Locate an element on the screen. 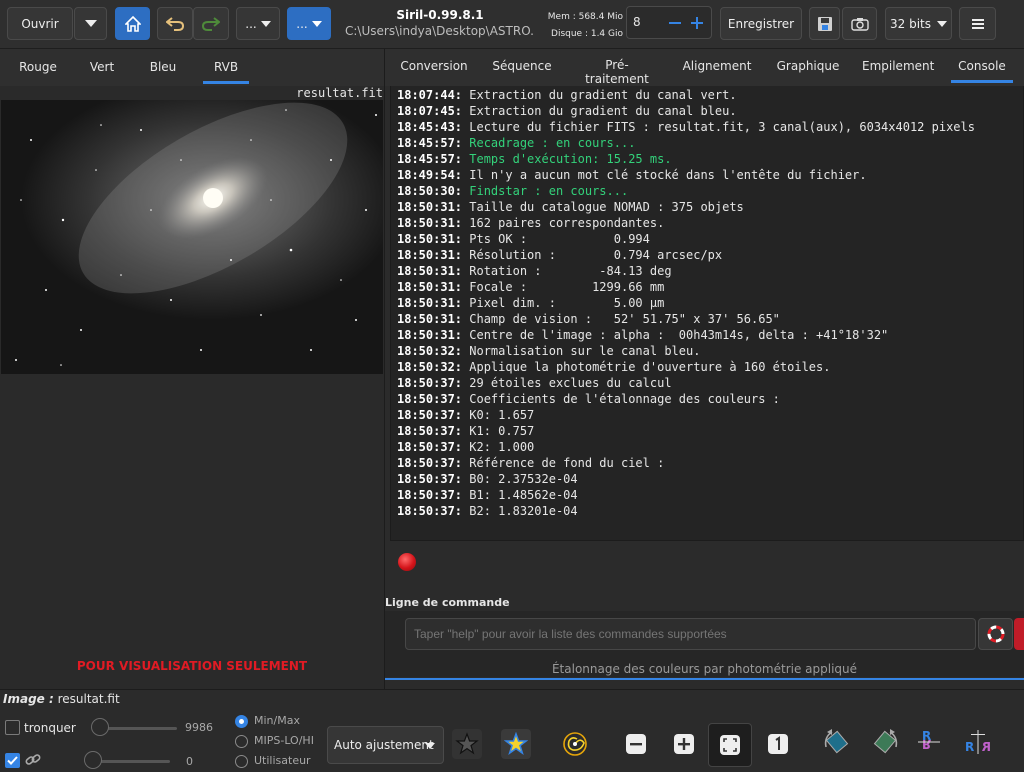 The image size is (1024, 772). console-message: Rotation : -84.13 deg is located at coordinates (570, 271).